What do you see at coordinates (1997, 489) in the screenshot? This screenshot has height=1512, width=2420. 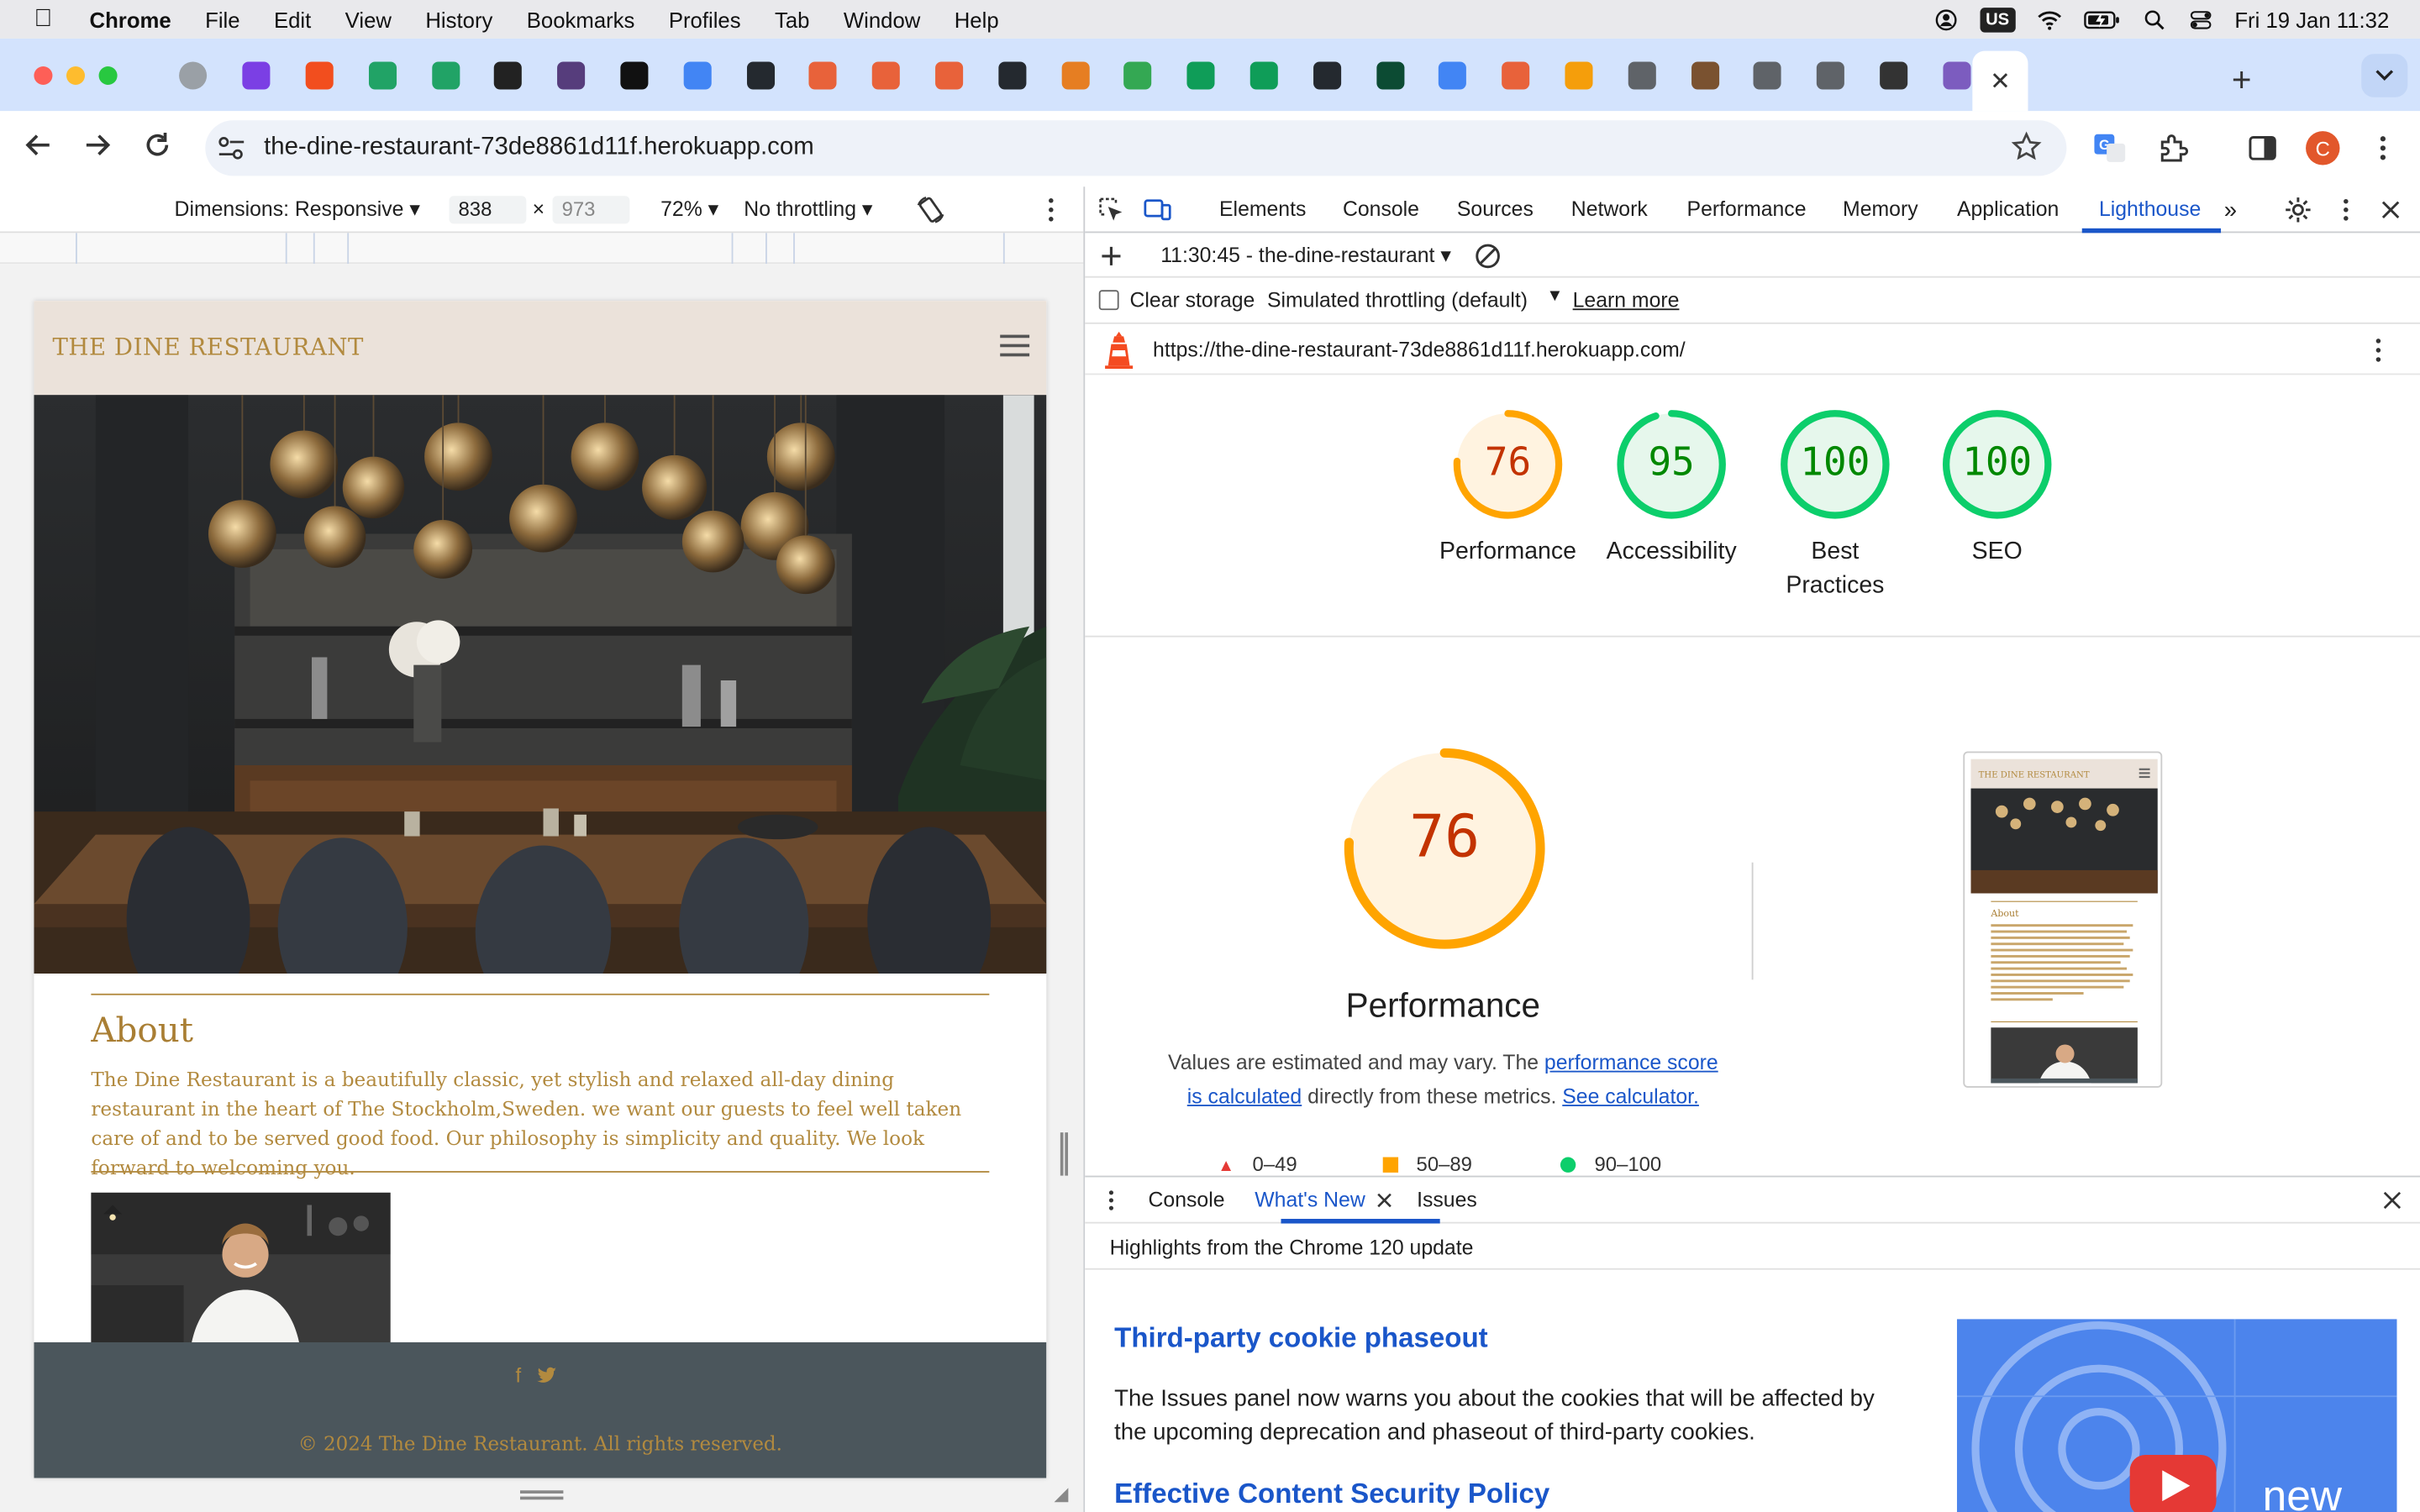 I see `gauge-seo: 100 SEO` at bounding box center [1997, 489].